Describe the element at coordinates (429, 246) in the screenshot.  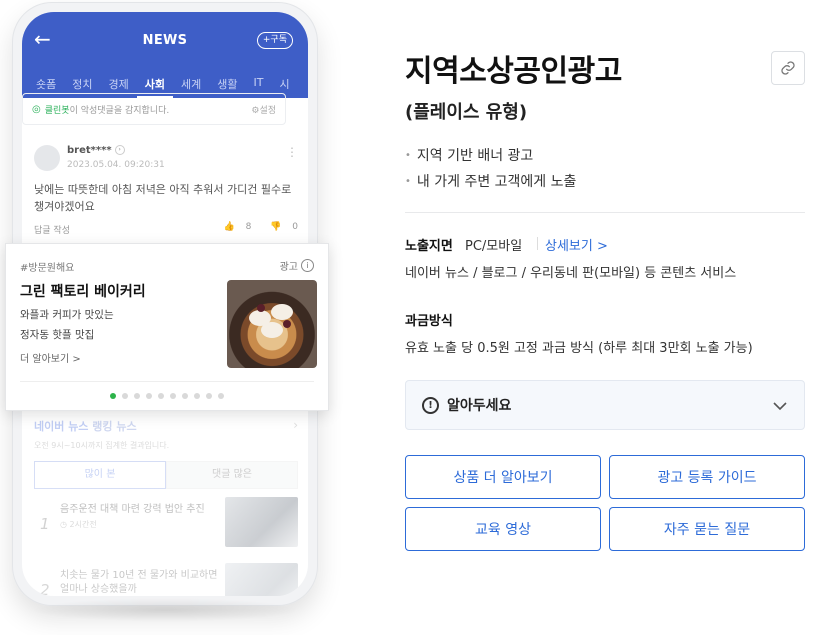
I see `exposure-label: 노출지면` at that location.